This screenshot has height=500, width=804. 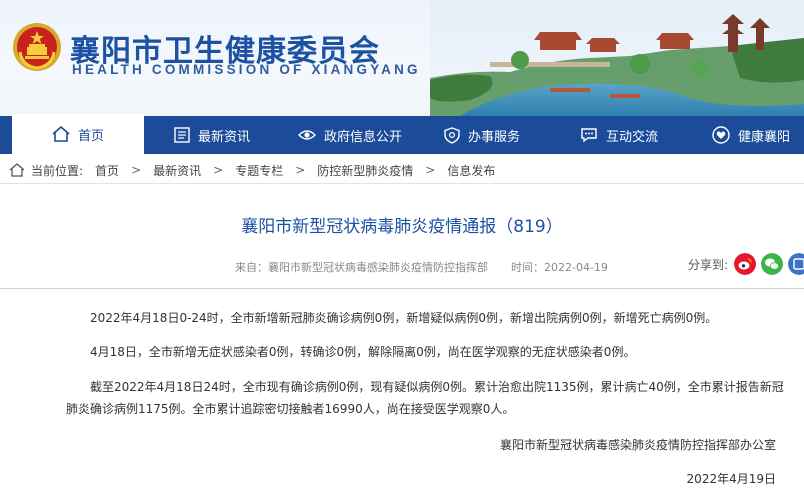 What do you see at coordinates (452, 135) in the screenshot?
I see `shield-icon` at bounding box center [452, 135].